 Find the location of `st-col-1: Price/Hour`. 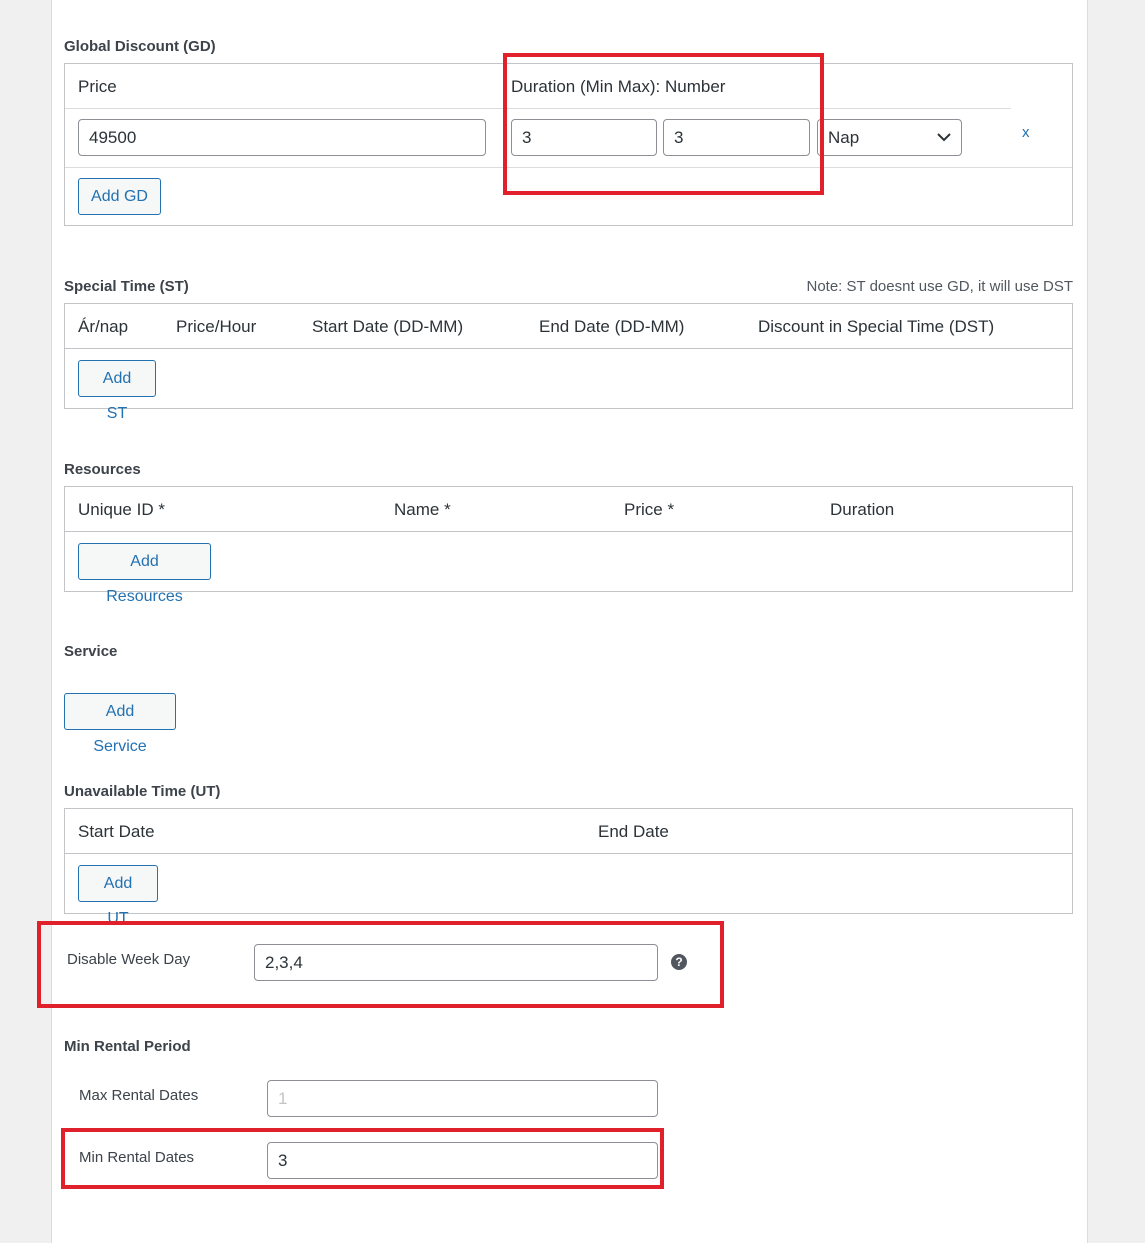

st-col-1: Price/Hour is located at coordinates (216, 326).